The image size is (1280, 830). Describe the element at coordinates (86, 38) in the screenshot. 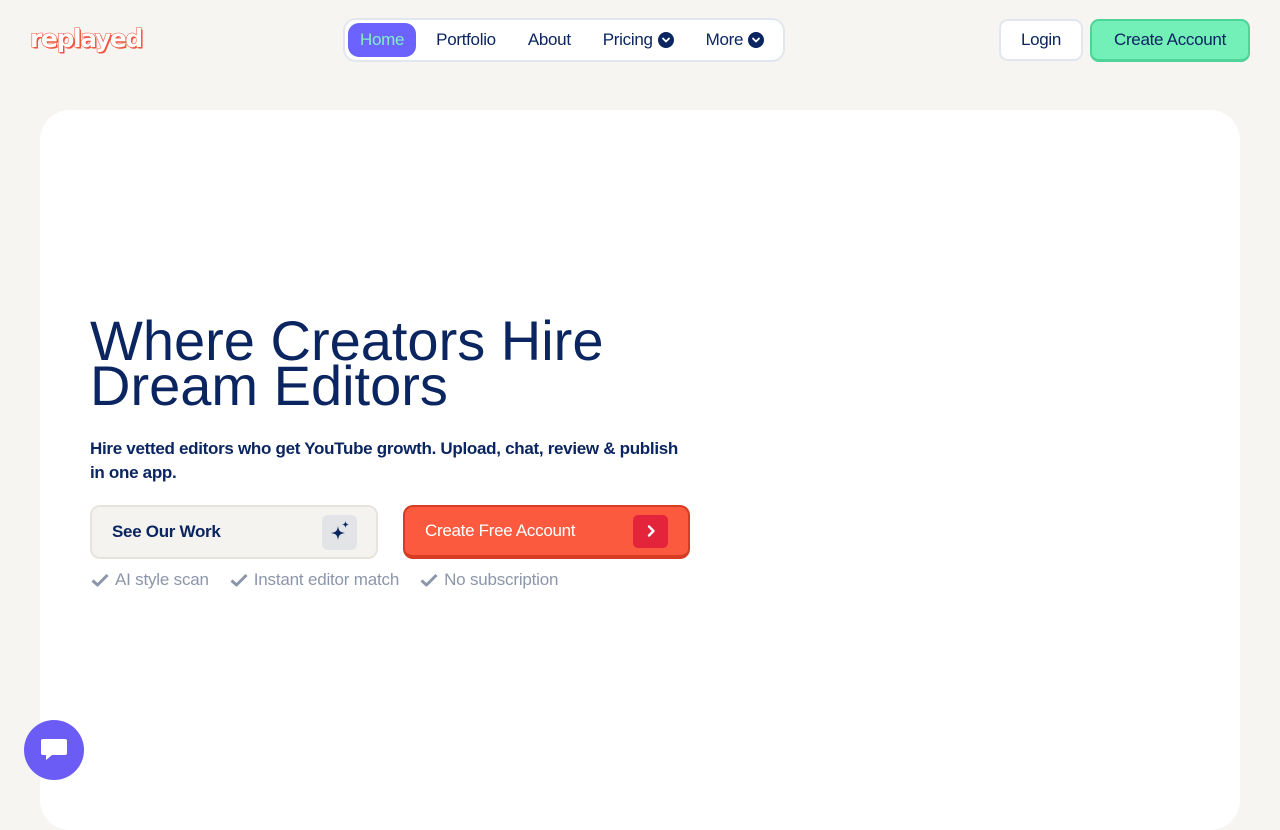

I see `logo: replayed` at that location.